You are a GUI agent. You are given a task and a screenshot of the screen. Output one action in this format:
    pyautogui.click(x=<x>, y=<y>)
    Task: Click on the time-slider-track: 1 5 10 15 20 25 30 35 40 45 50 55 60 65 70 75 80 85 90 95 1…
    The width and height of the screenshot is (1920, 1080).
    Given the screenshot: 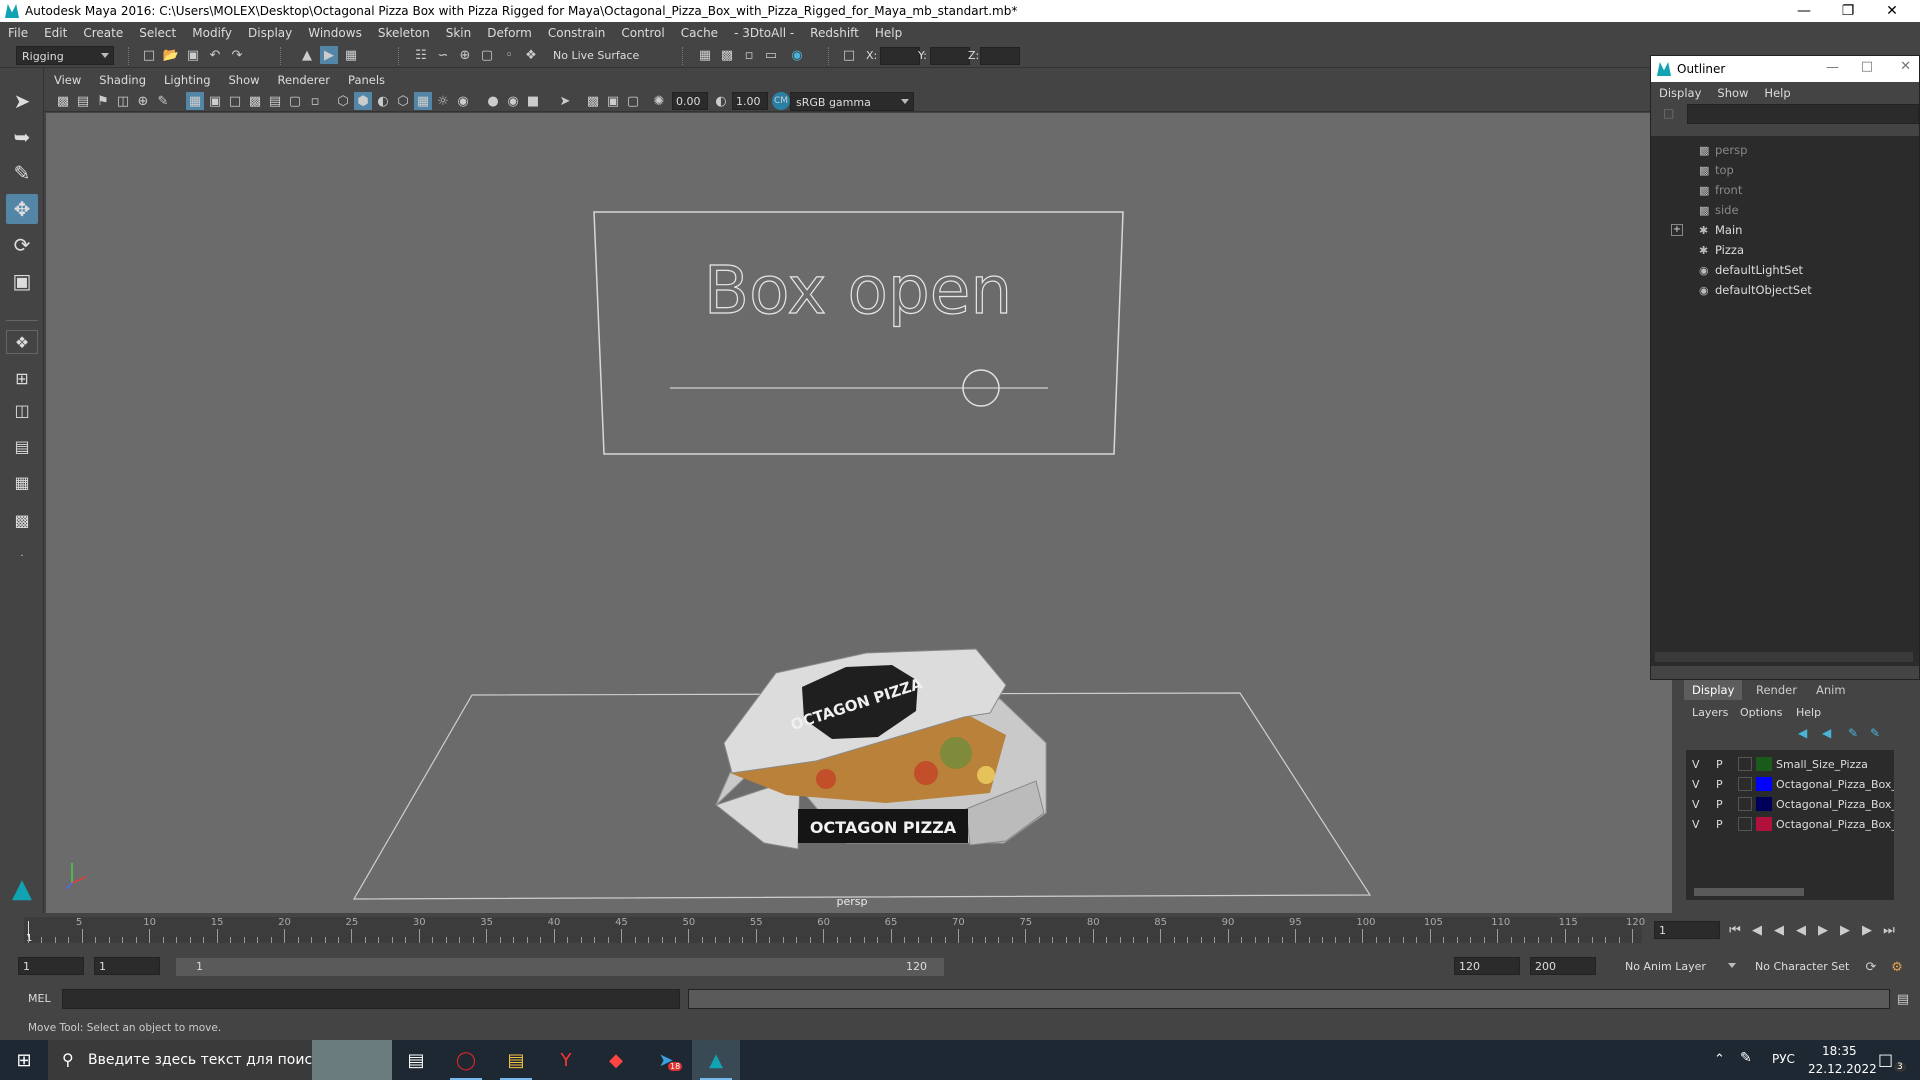 What is the action you would take?
    pyautogui.click(x=834, y=930)
    